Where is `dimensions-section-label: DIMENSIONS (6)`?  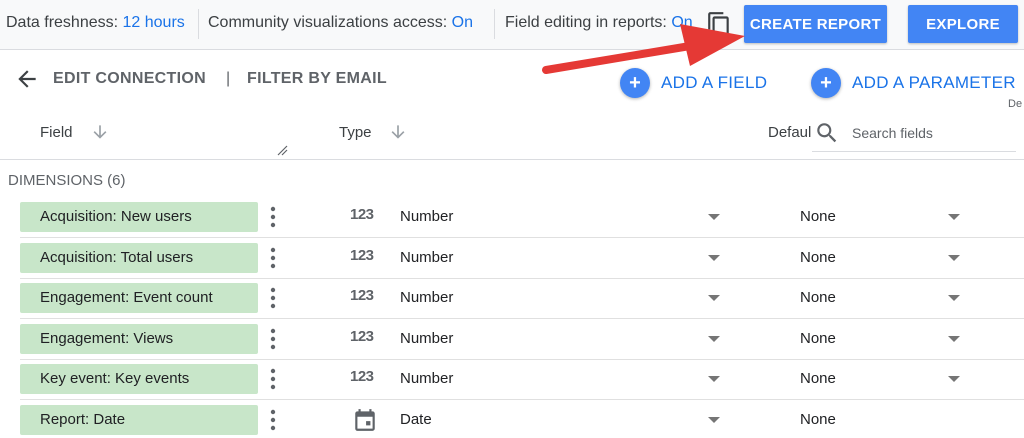 dimensions-section-label: DIMENSIONS (6) is located at coordinates (67, 180).